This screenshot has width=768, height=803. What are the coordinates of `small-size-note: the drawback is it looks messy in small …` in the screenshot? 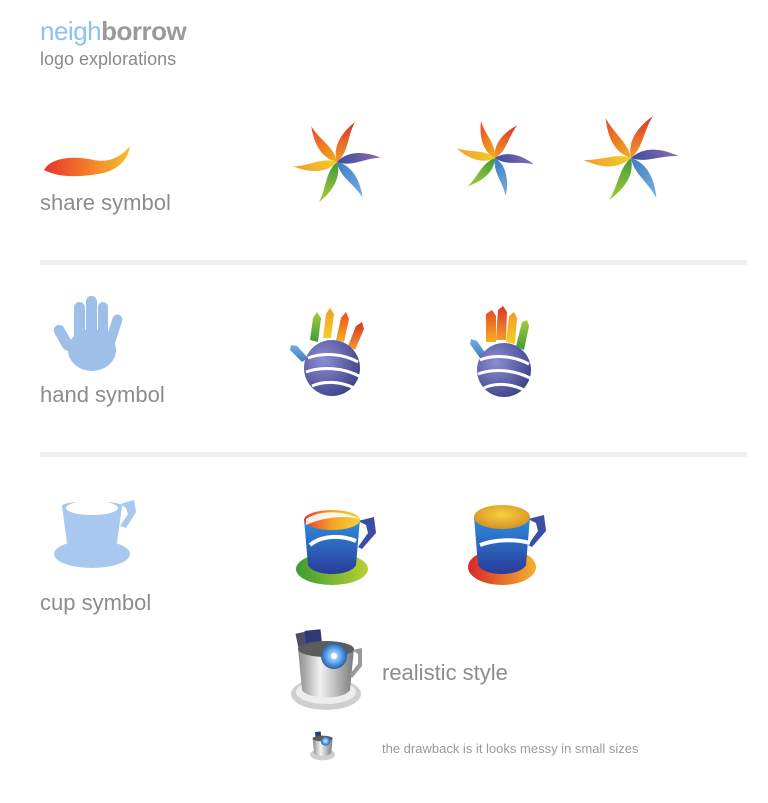 It's located at (510, 748).